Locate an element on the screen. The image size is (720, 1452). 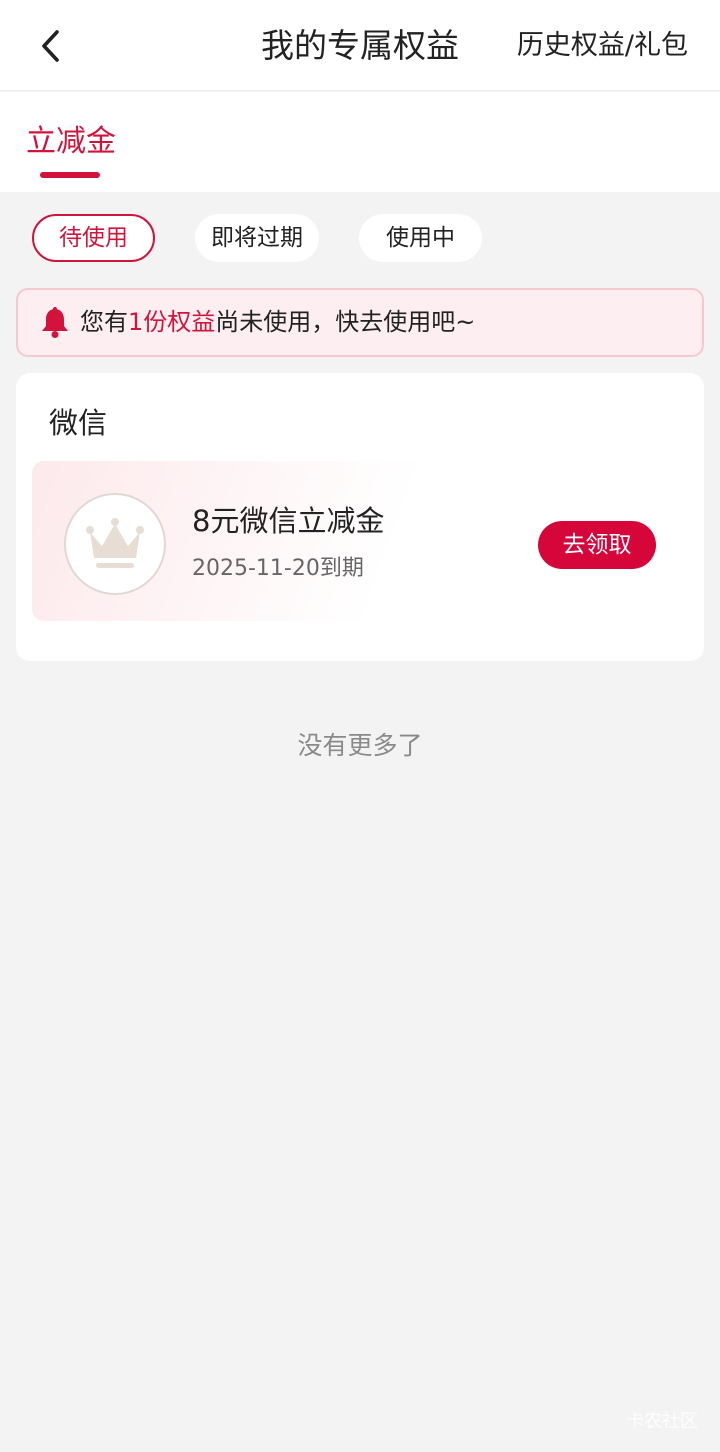
unused-benefit-notice: 您有1份权益尚未使用，快去使用吧~ is located at coordinates (360, 322).